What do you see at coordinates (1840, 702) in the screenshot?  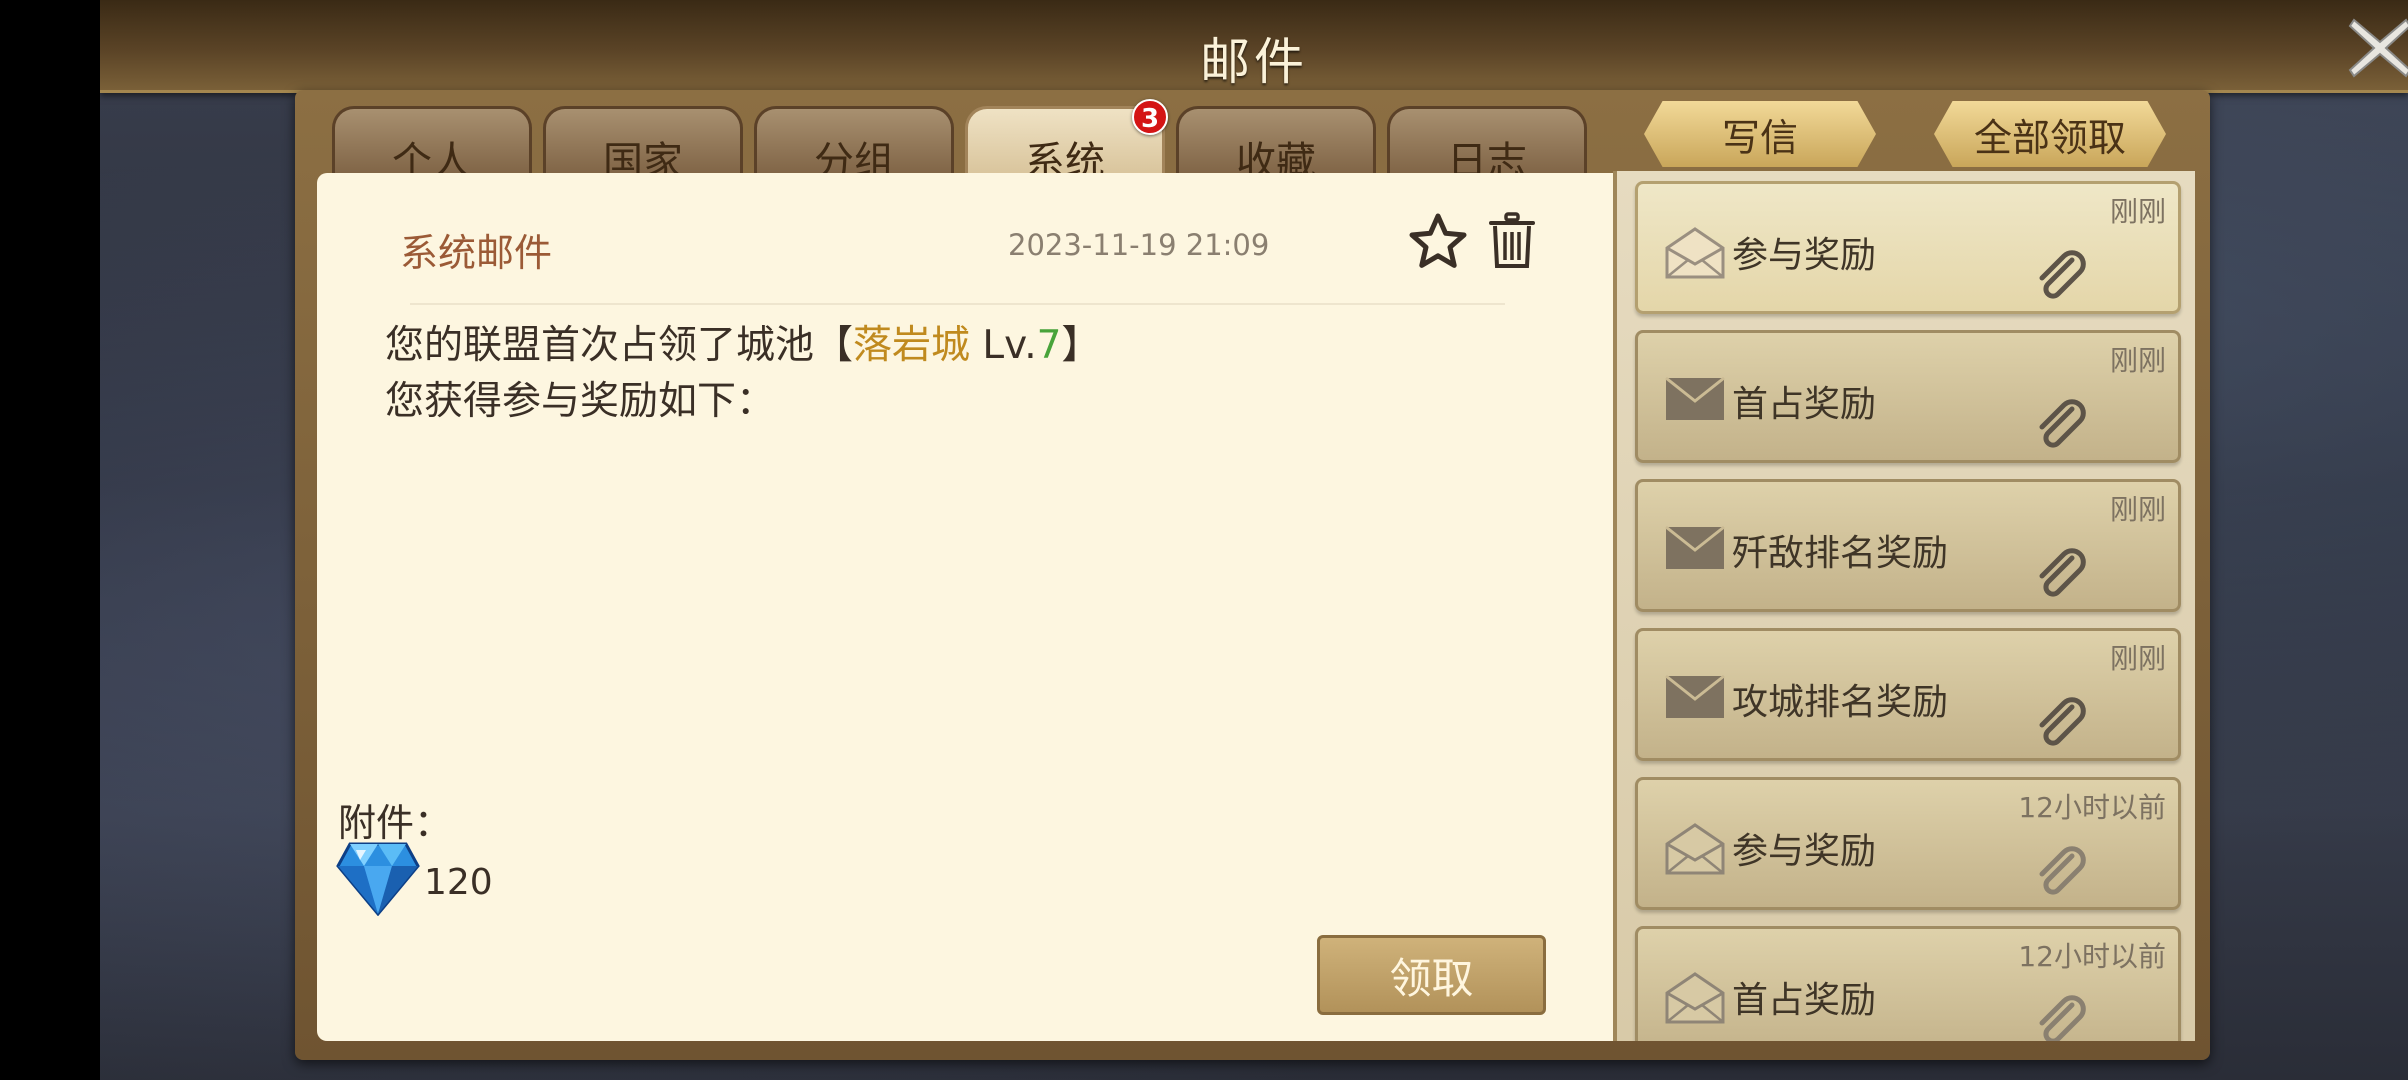 I see `mail-list-title: 攻城排名奖励` at bounding box center [1840, 702].